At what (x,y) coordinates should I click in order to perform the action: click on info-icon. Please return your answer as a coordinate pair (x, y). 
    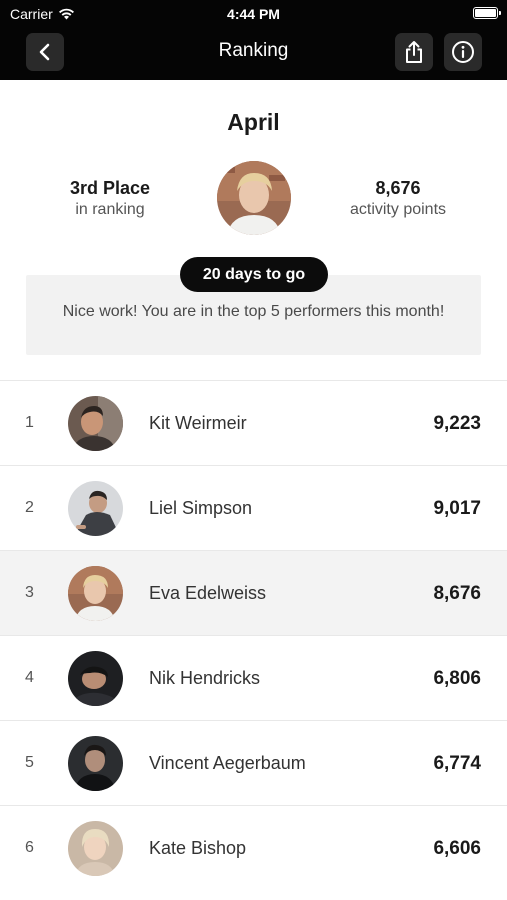
    Looking at the image, I should click on (463, 52).